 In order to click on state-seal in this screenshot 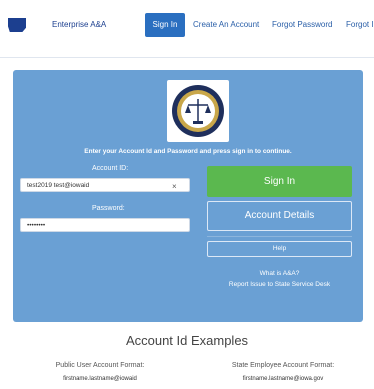, I will do `click(198, 111)`.